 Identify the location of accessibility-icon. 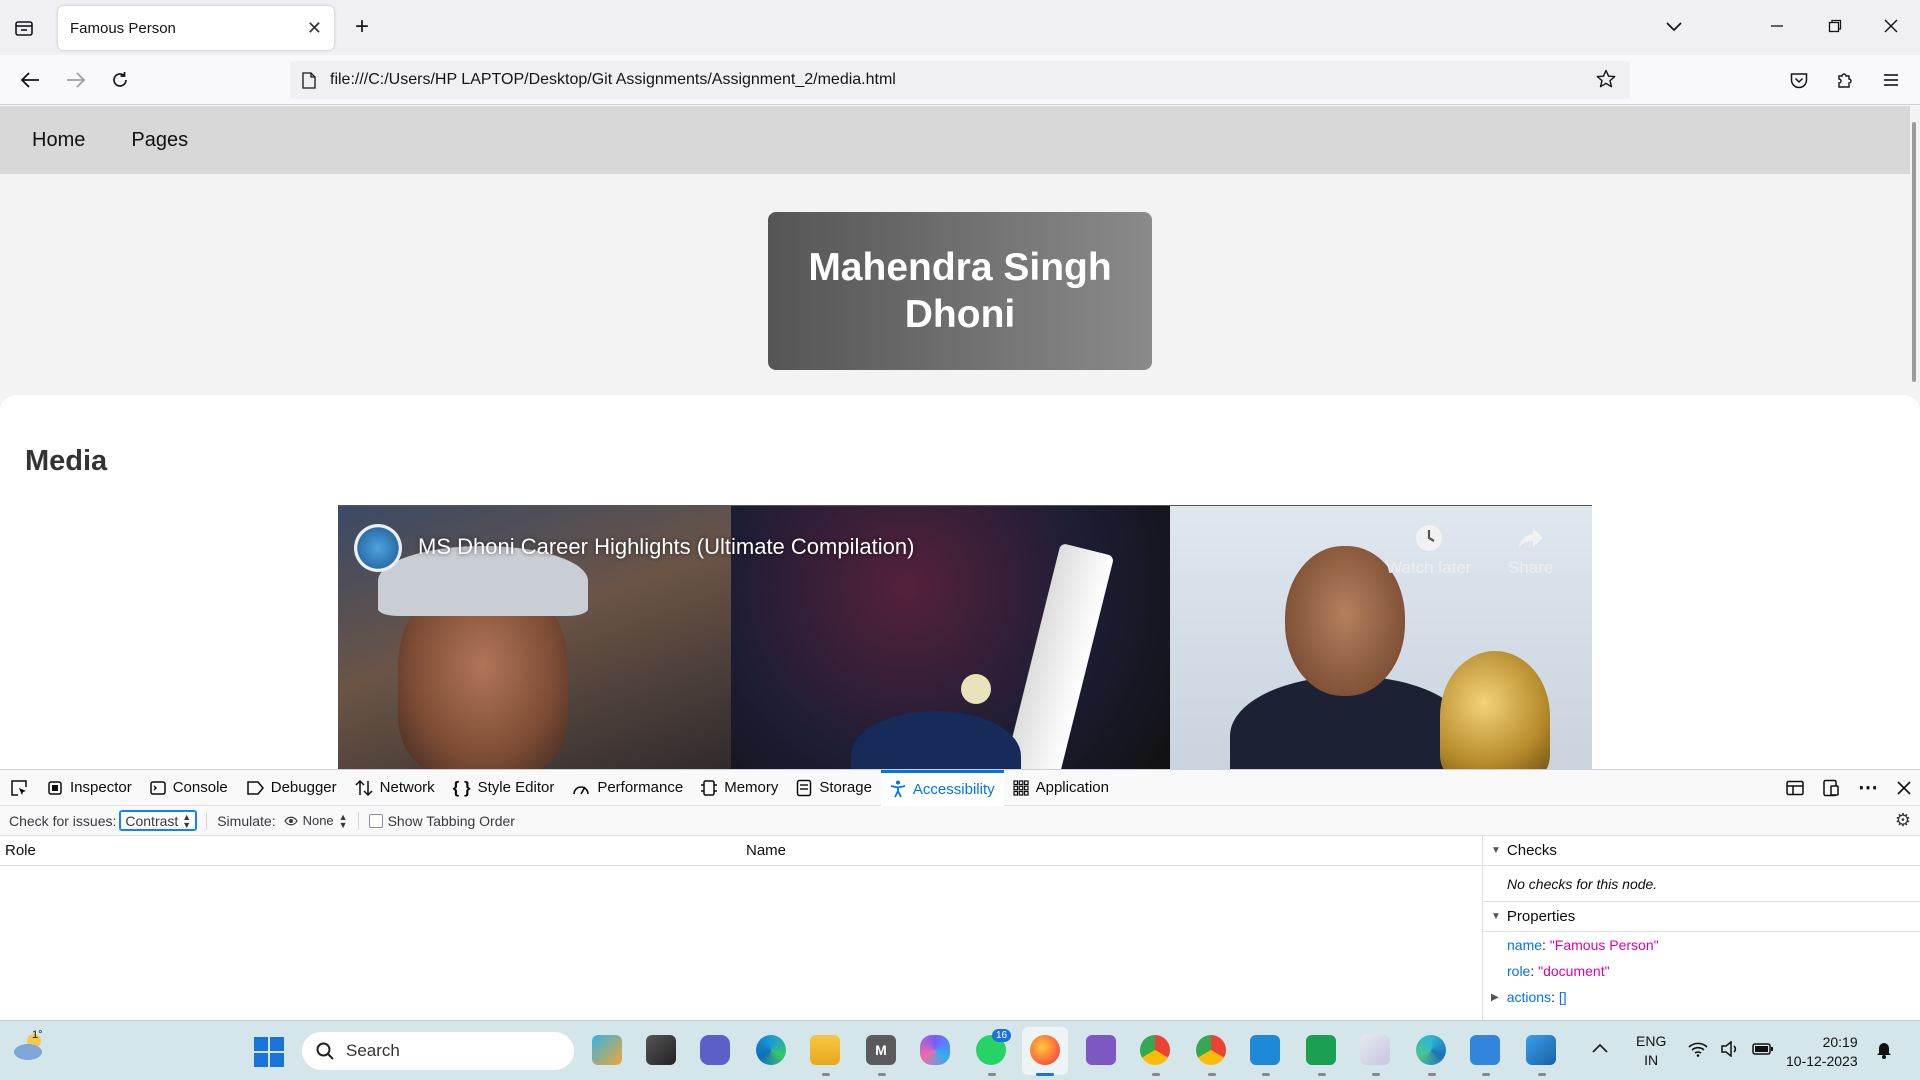
(898, 789).